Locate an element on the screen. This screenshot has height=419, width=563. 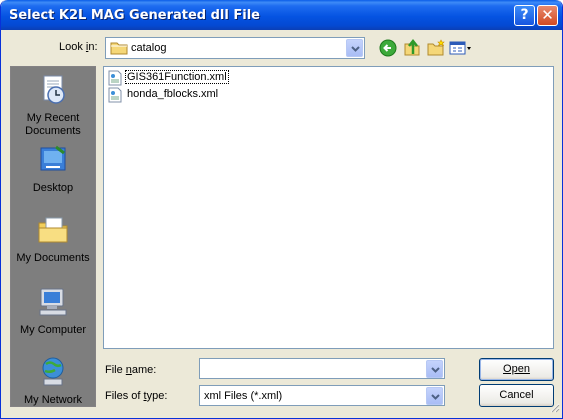
place-my-documents: My Documents is located at coordinates (53, 239).